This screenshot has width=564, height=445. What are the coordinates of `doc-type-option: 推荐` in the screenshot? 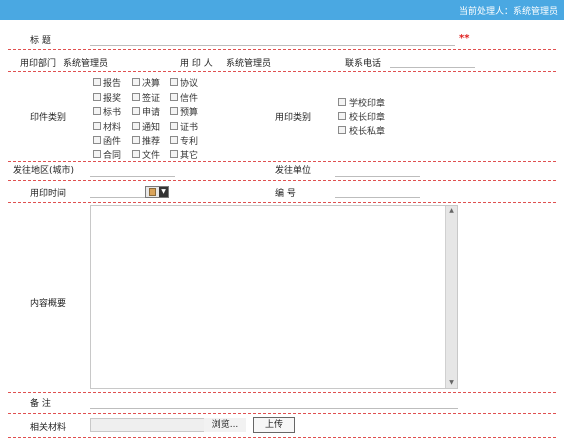 It's located at (151, 142).